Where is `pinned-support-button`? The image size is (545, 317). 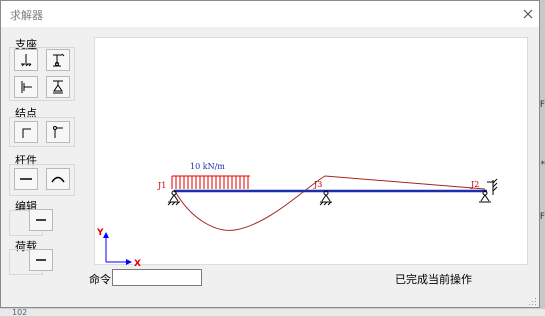
pinned-support-button is located at coordinates (58, 60).